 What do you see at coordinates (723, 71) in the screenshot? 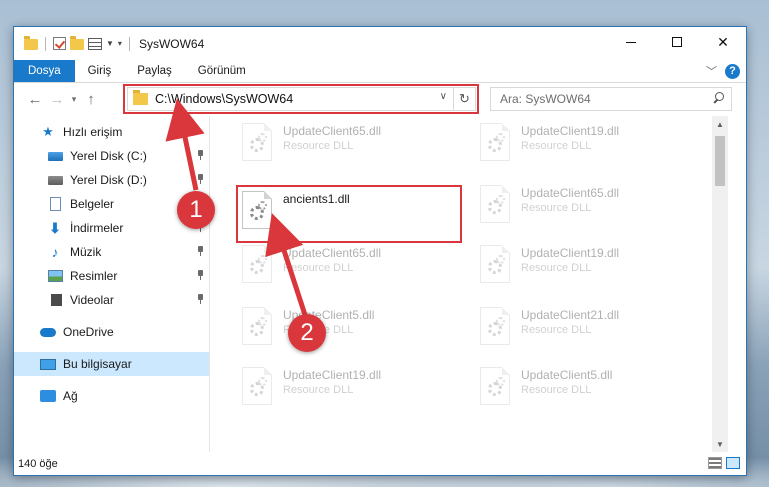
I see `ribbon-right-controls: ﹀ ?` at bounding box center [723, 71].